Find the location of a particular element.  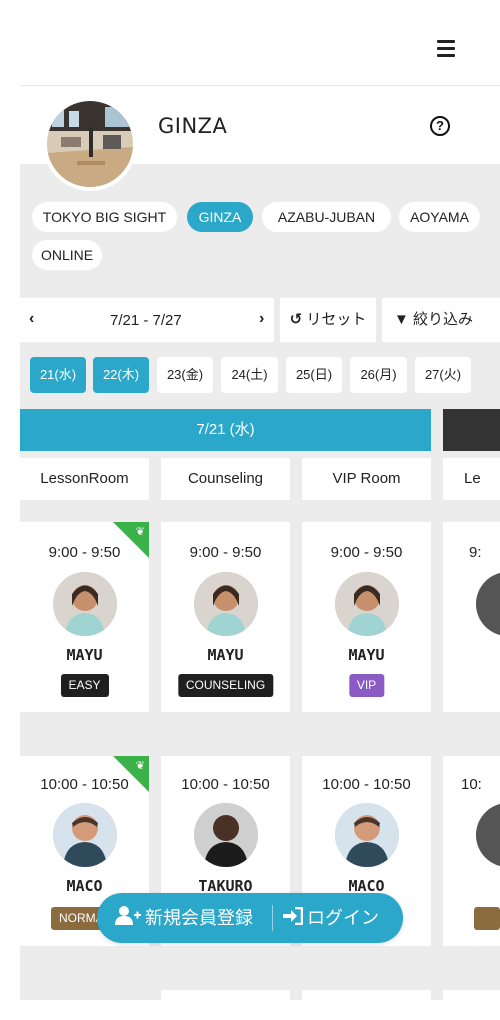

filter-icon: ▼ is located at coordinates (401, 319).